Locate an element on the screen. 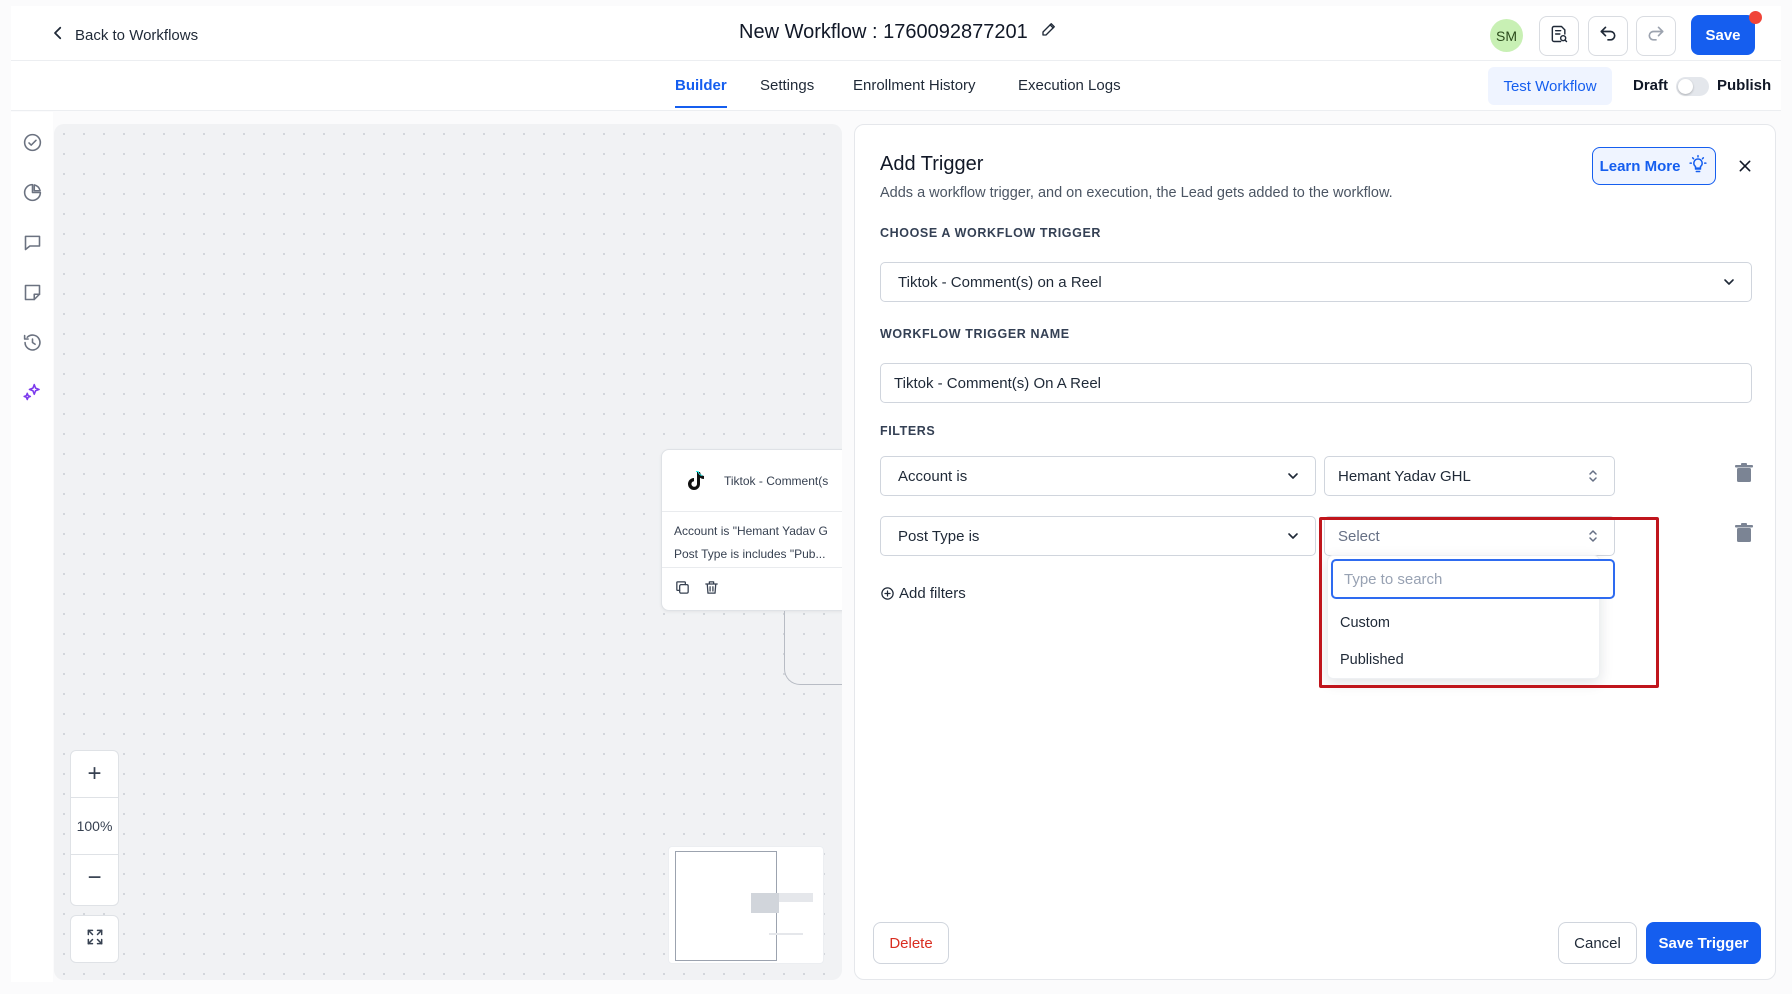 This screenshot has height=994, width=1792. undo-button is located at coordinates (1608, 36).